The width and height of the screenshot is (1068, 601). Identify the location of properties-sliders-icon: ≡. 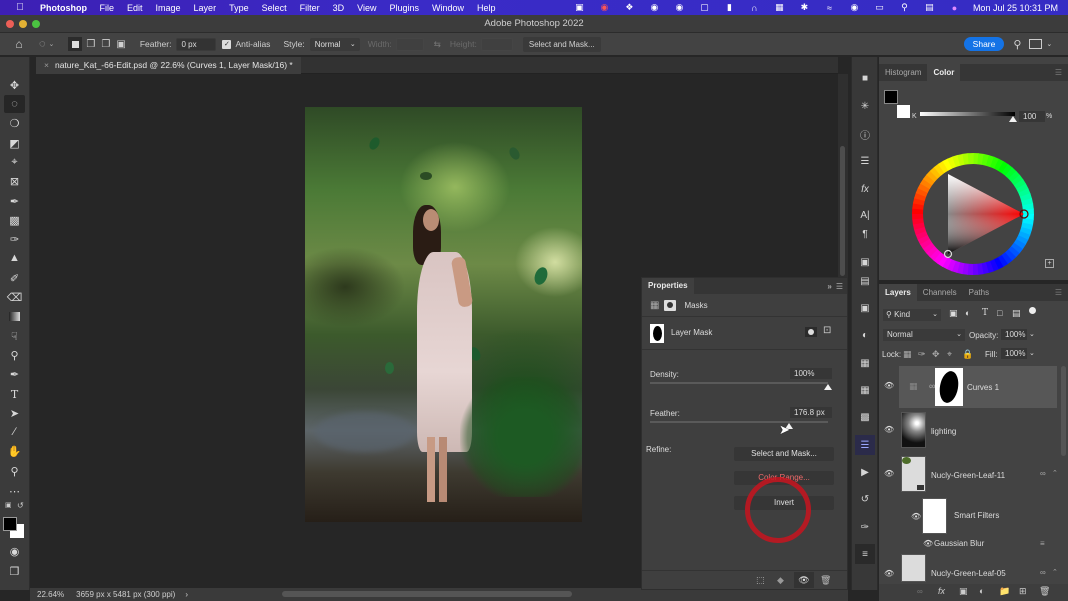
(865, 554).